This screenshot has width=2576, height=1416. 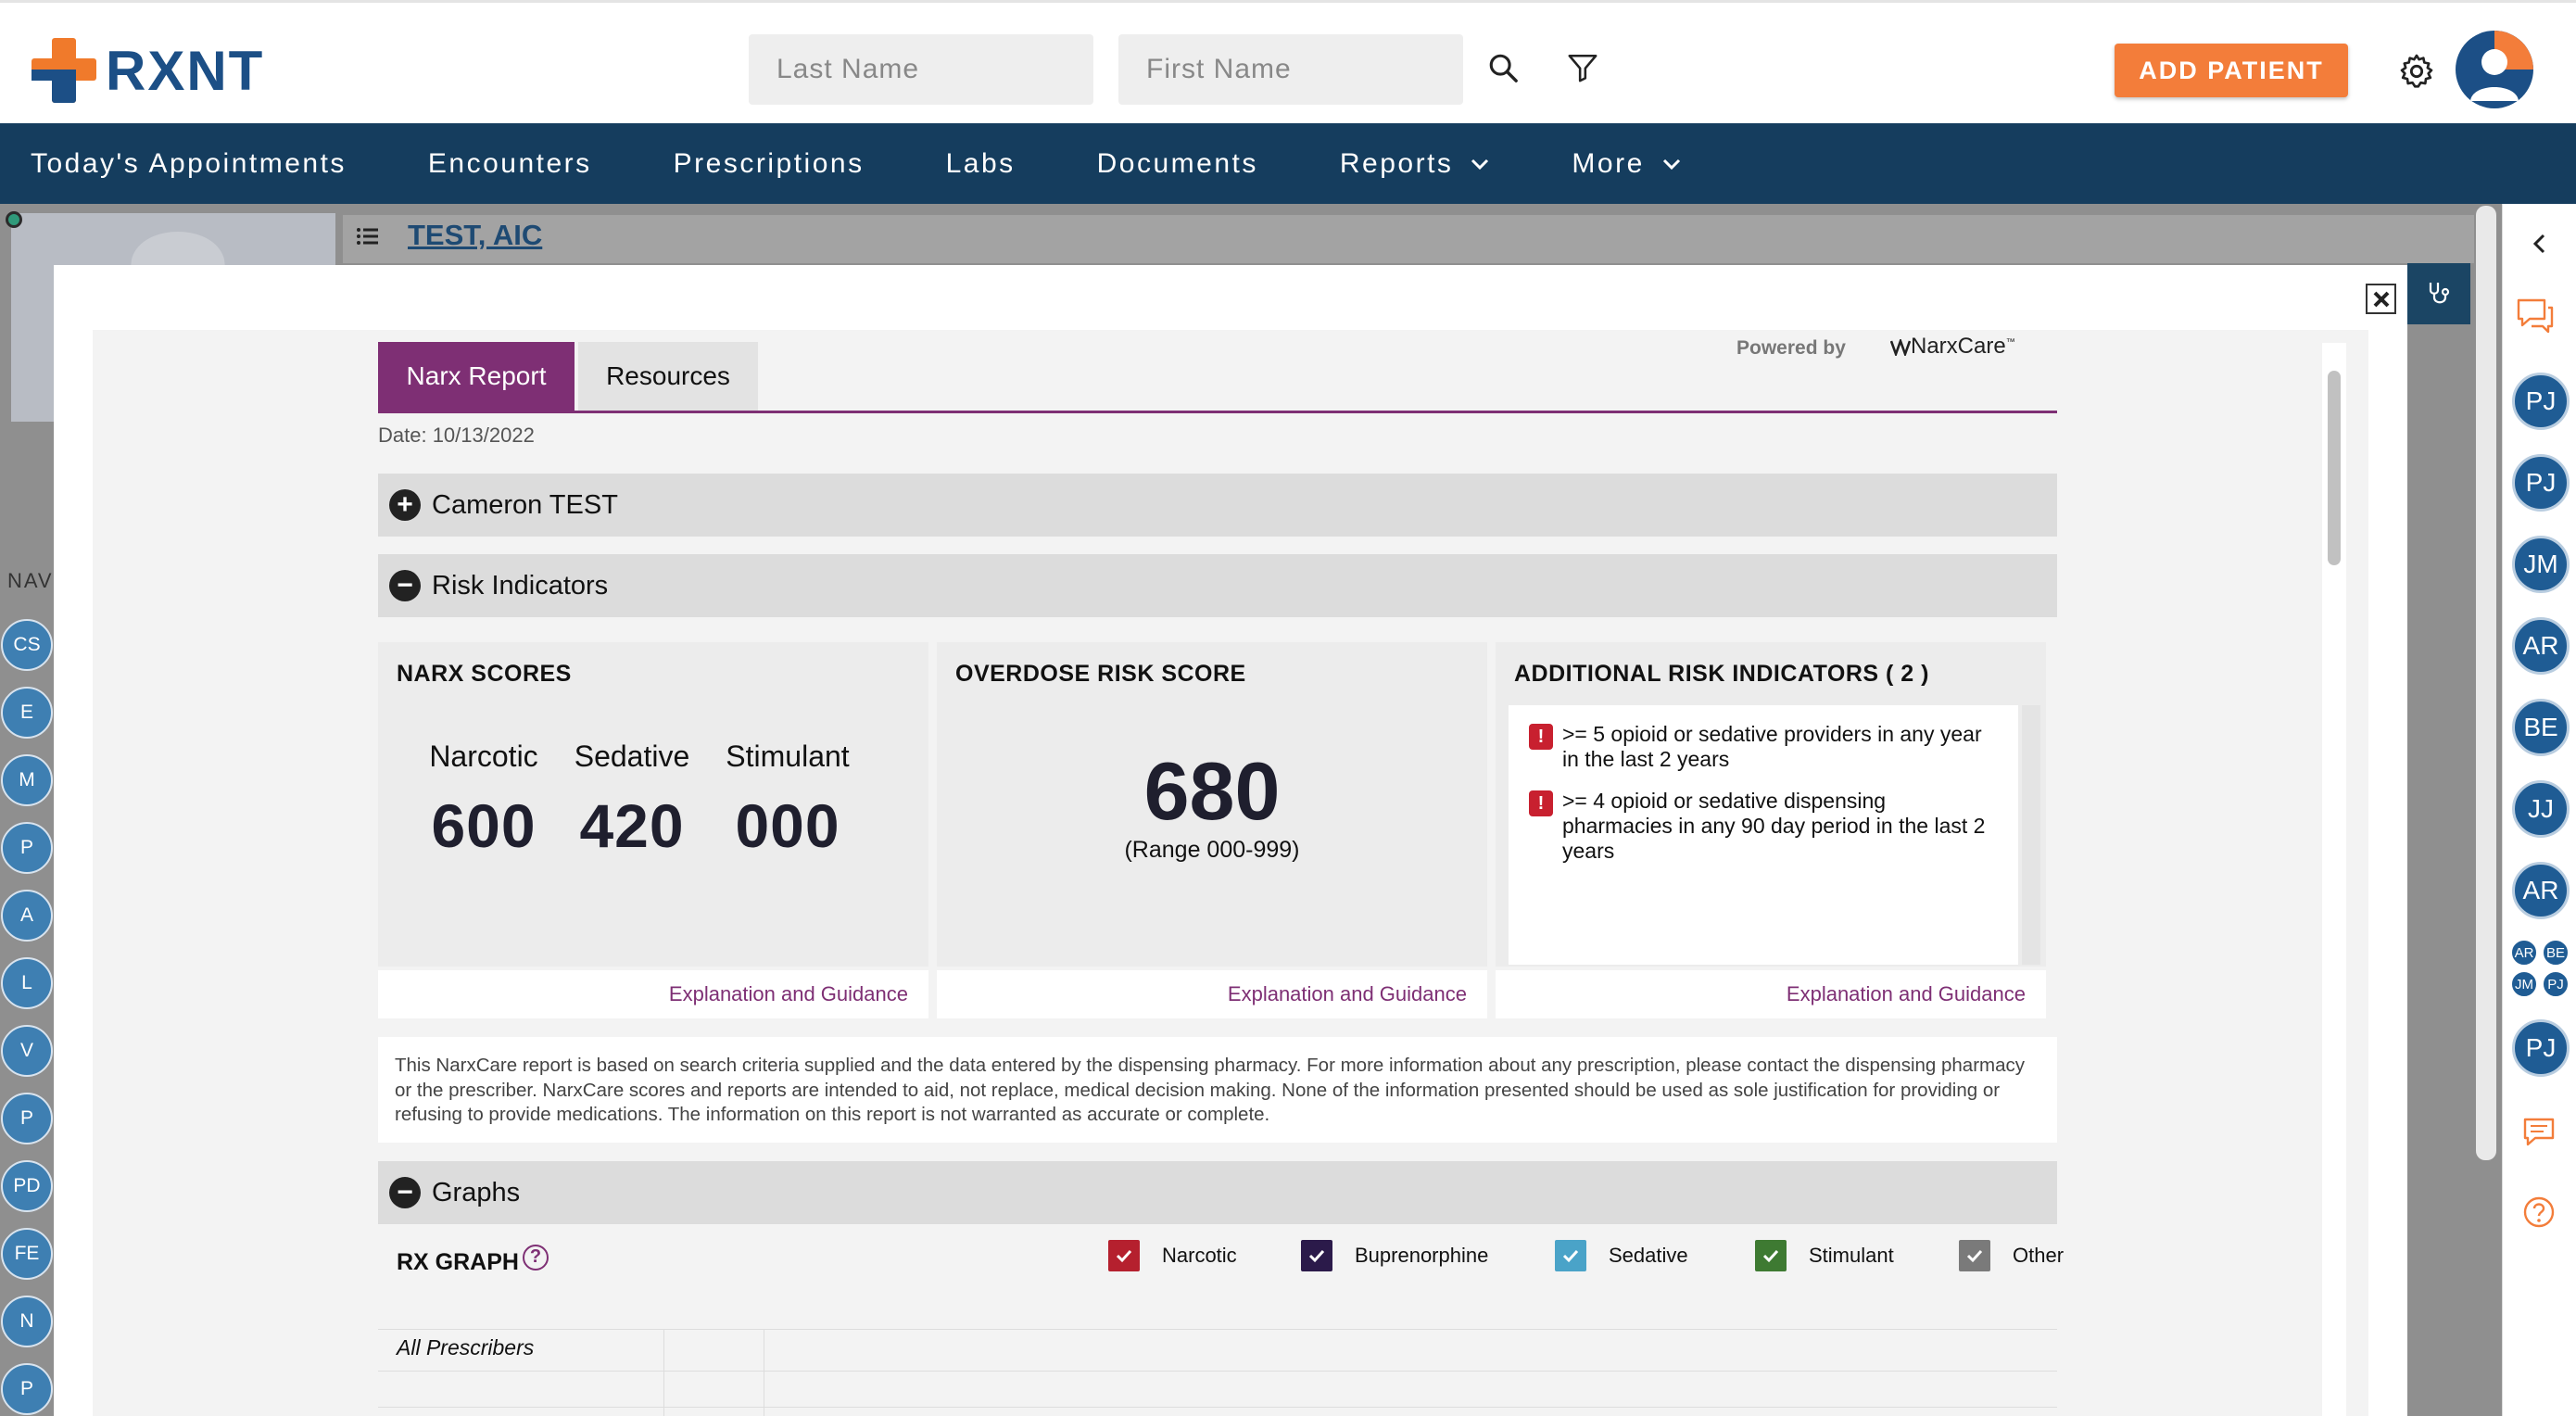 I want to click on gear-icon, so click(x=2416, y=71).